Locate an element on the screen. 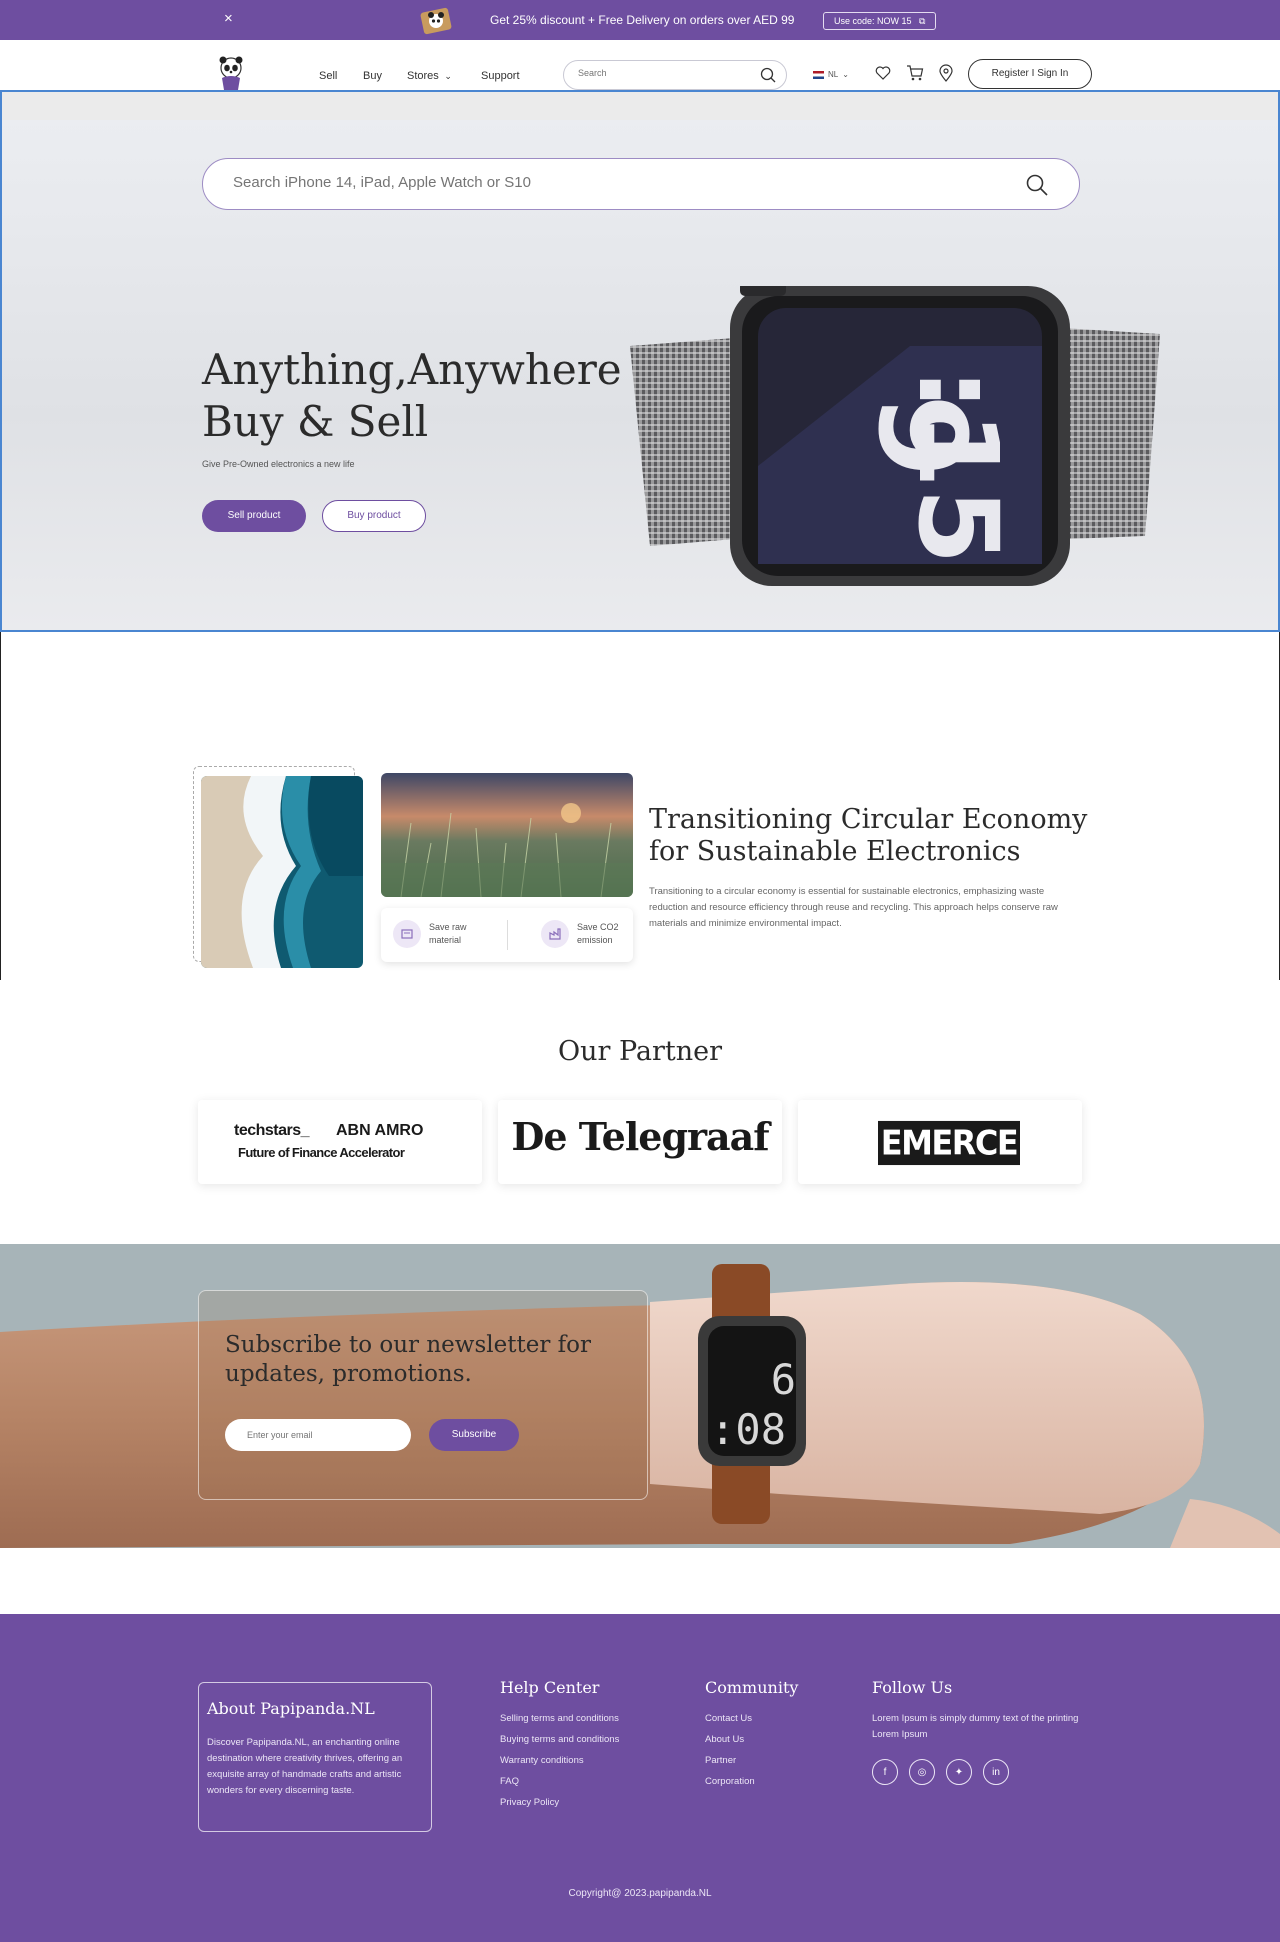 The width and height of the screenshot is (1280, 1942). stat-raw-material-label: Save raw material is located at coordinates (448, 933).